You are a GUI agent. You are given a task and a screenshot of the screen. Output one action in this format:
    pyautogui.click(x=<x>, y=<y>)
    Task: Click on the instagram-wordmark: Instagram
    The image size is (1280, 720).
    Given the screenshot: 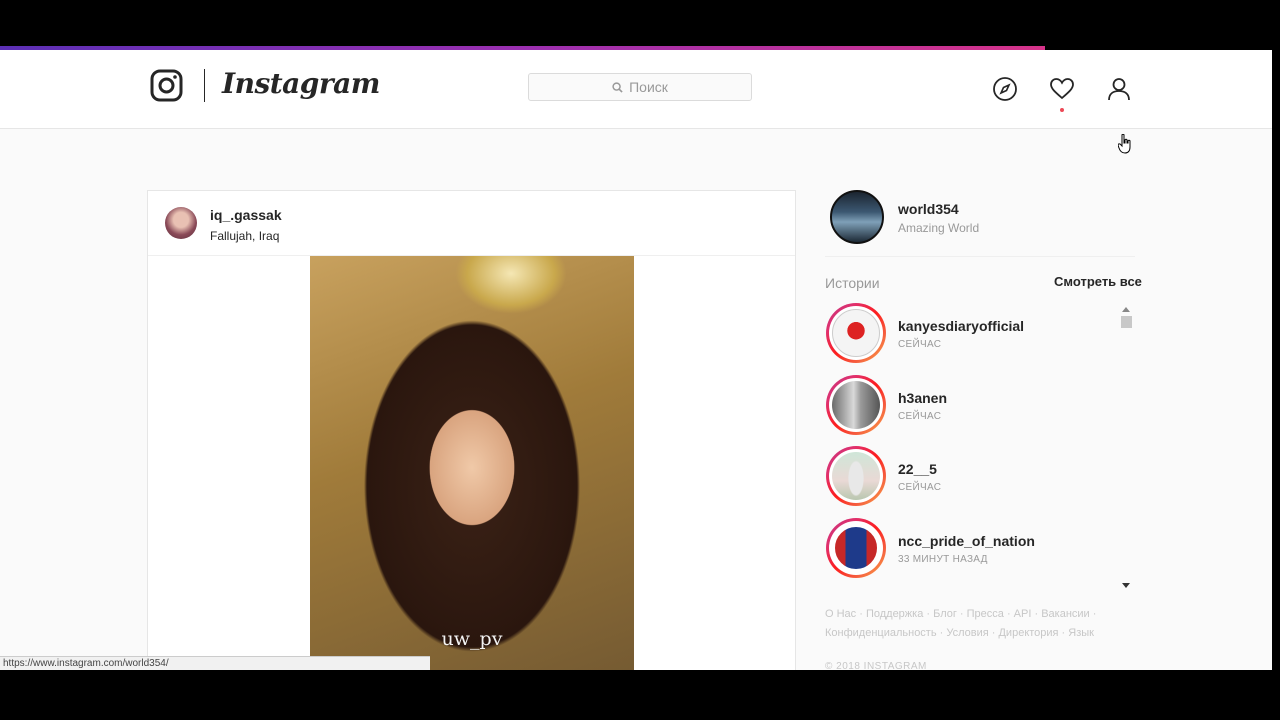 What is the action you would take?
    pyautogui.click(x=301, y=83)
    